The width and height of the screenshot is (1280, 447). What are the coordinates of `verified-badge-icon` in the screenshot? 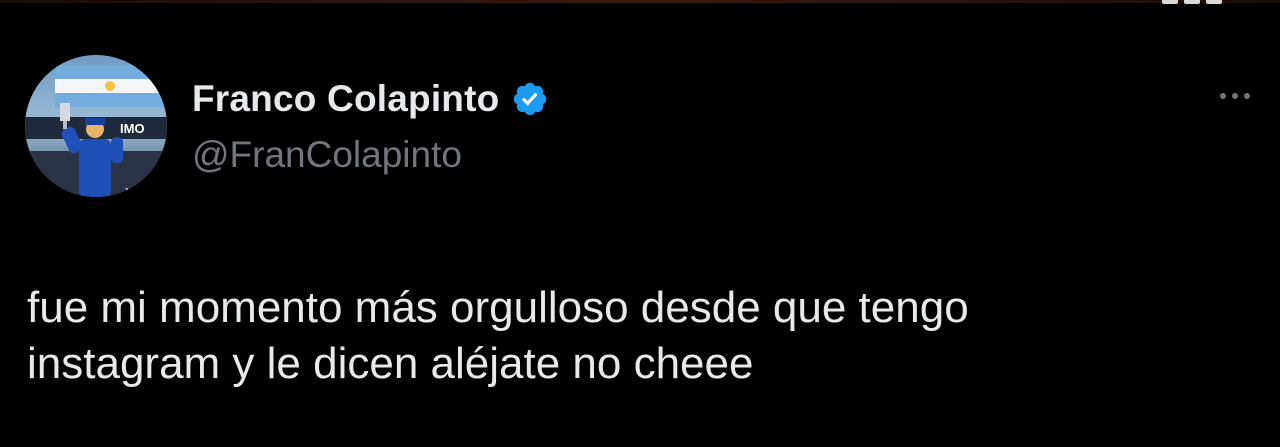 It's located at (530, 99).